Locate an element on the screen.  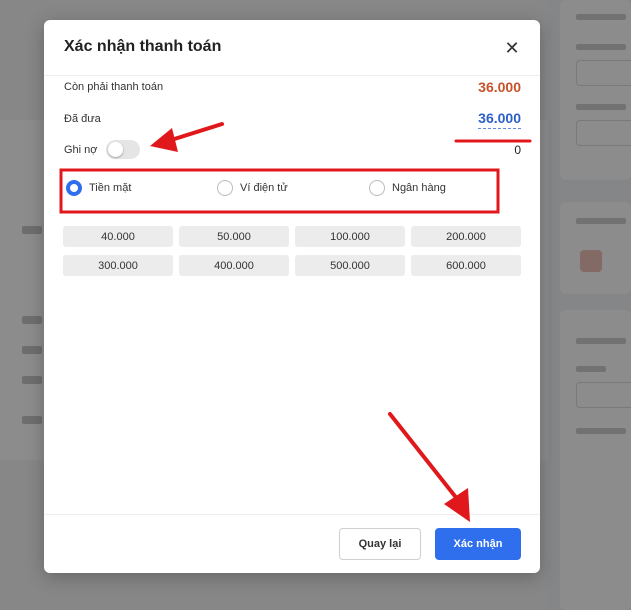
payment-method-label: Tiền mặt is located at coordinates (110, 188).